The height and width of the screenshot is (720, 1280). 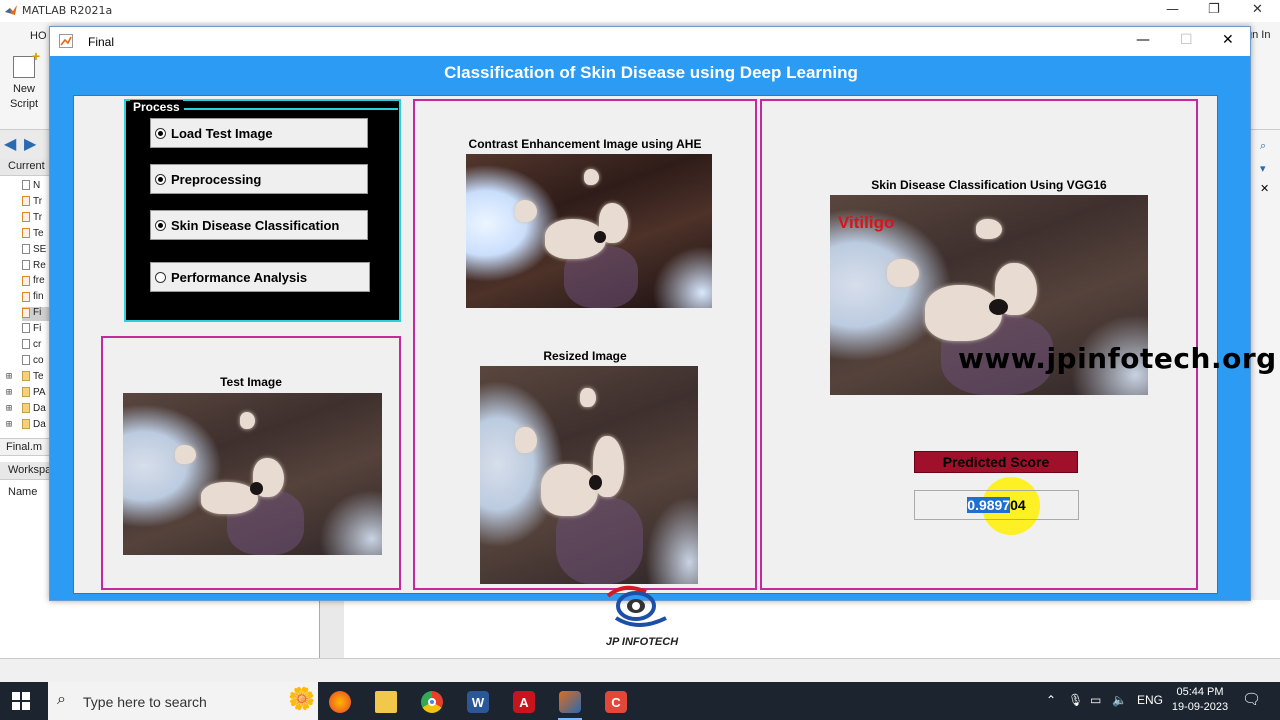 What do you see at coordinates (1257, 9) in the screenshot?
I see `matlab-close-button: ✕` at bounding box center [1257, 9].